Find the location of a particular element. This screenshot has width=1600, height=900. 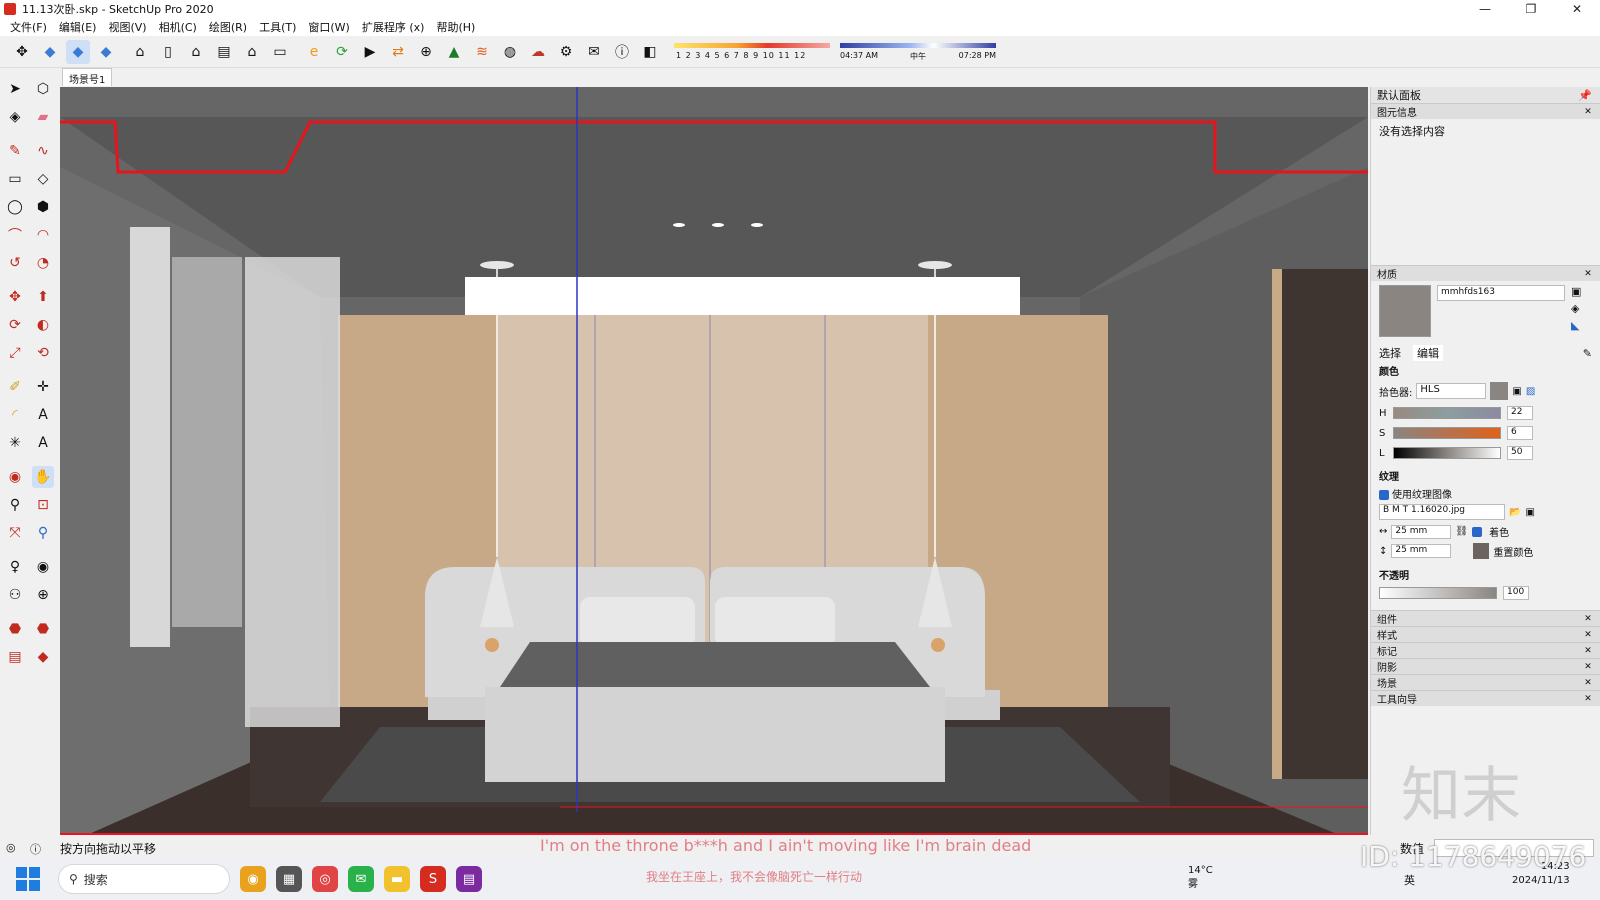

reset-color-label: 重置颜色 is located at coordinates (1513, 551).